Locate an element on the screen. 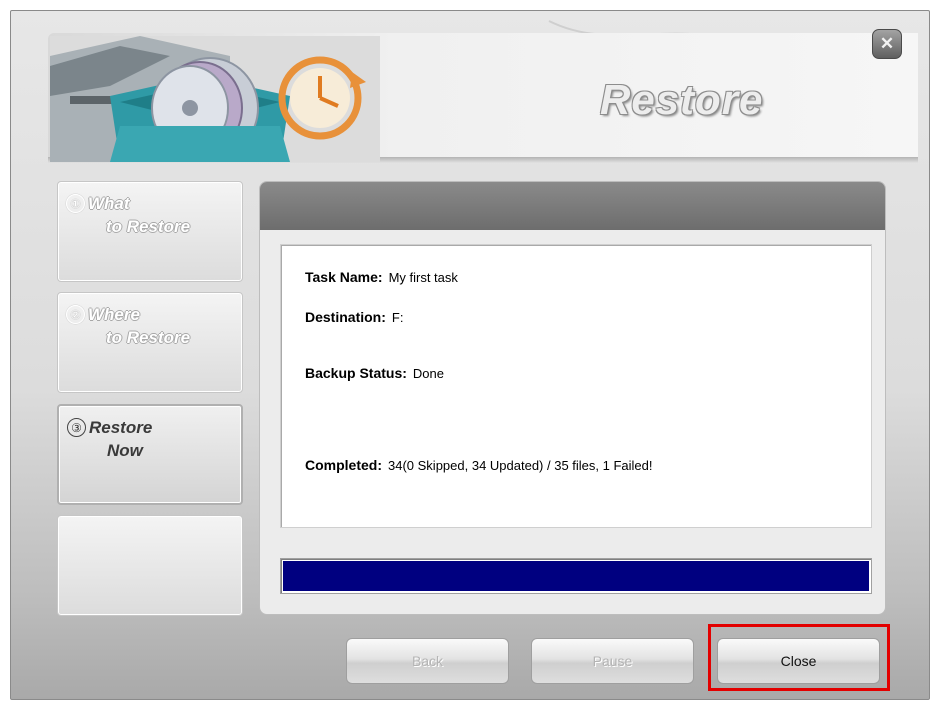  task-name-value: My first task is located at coordinates (423, 277).